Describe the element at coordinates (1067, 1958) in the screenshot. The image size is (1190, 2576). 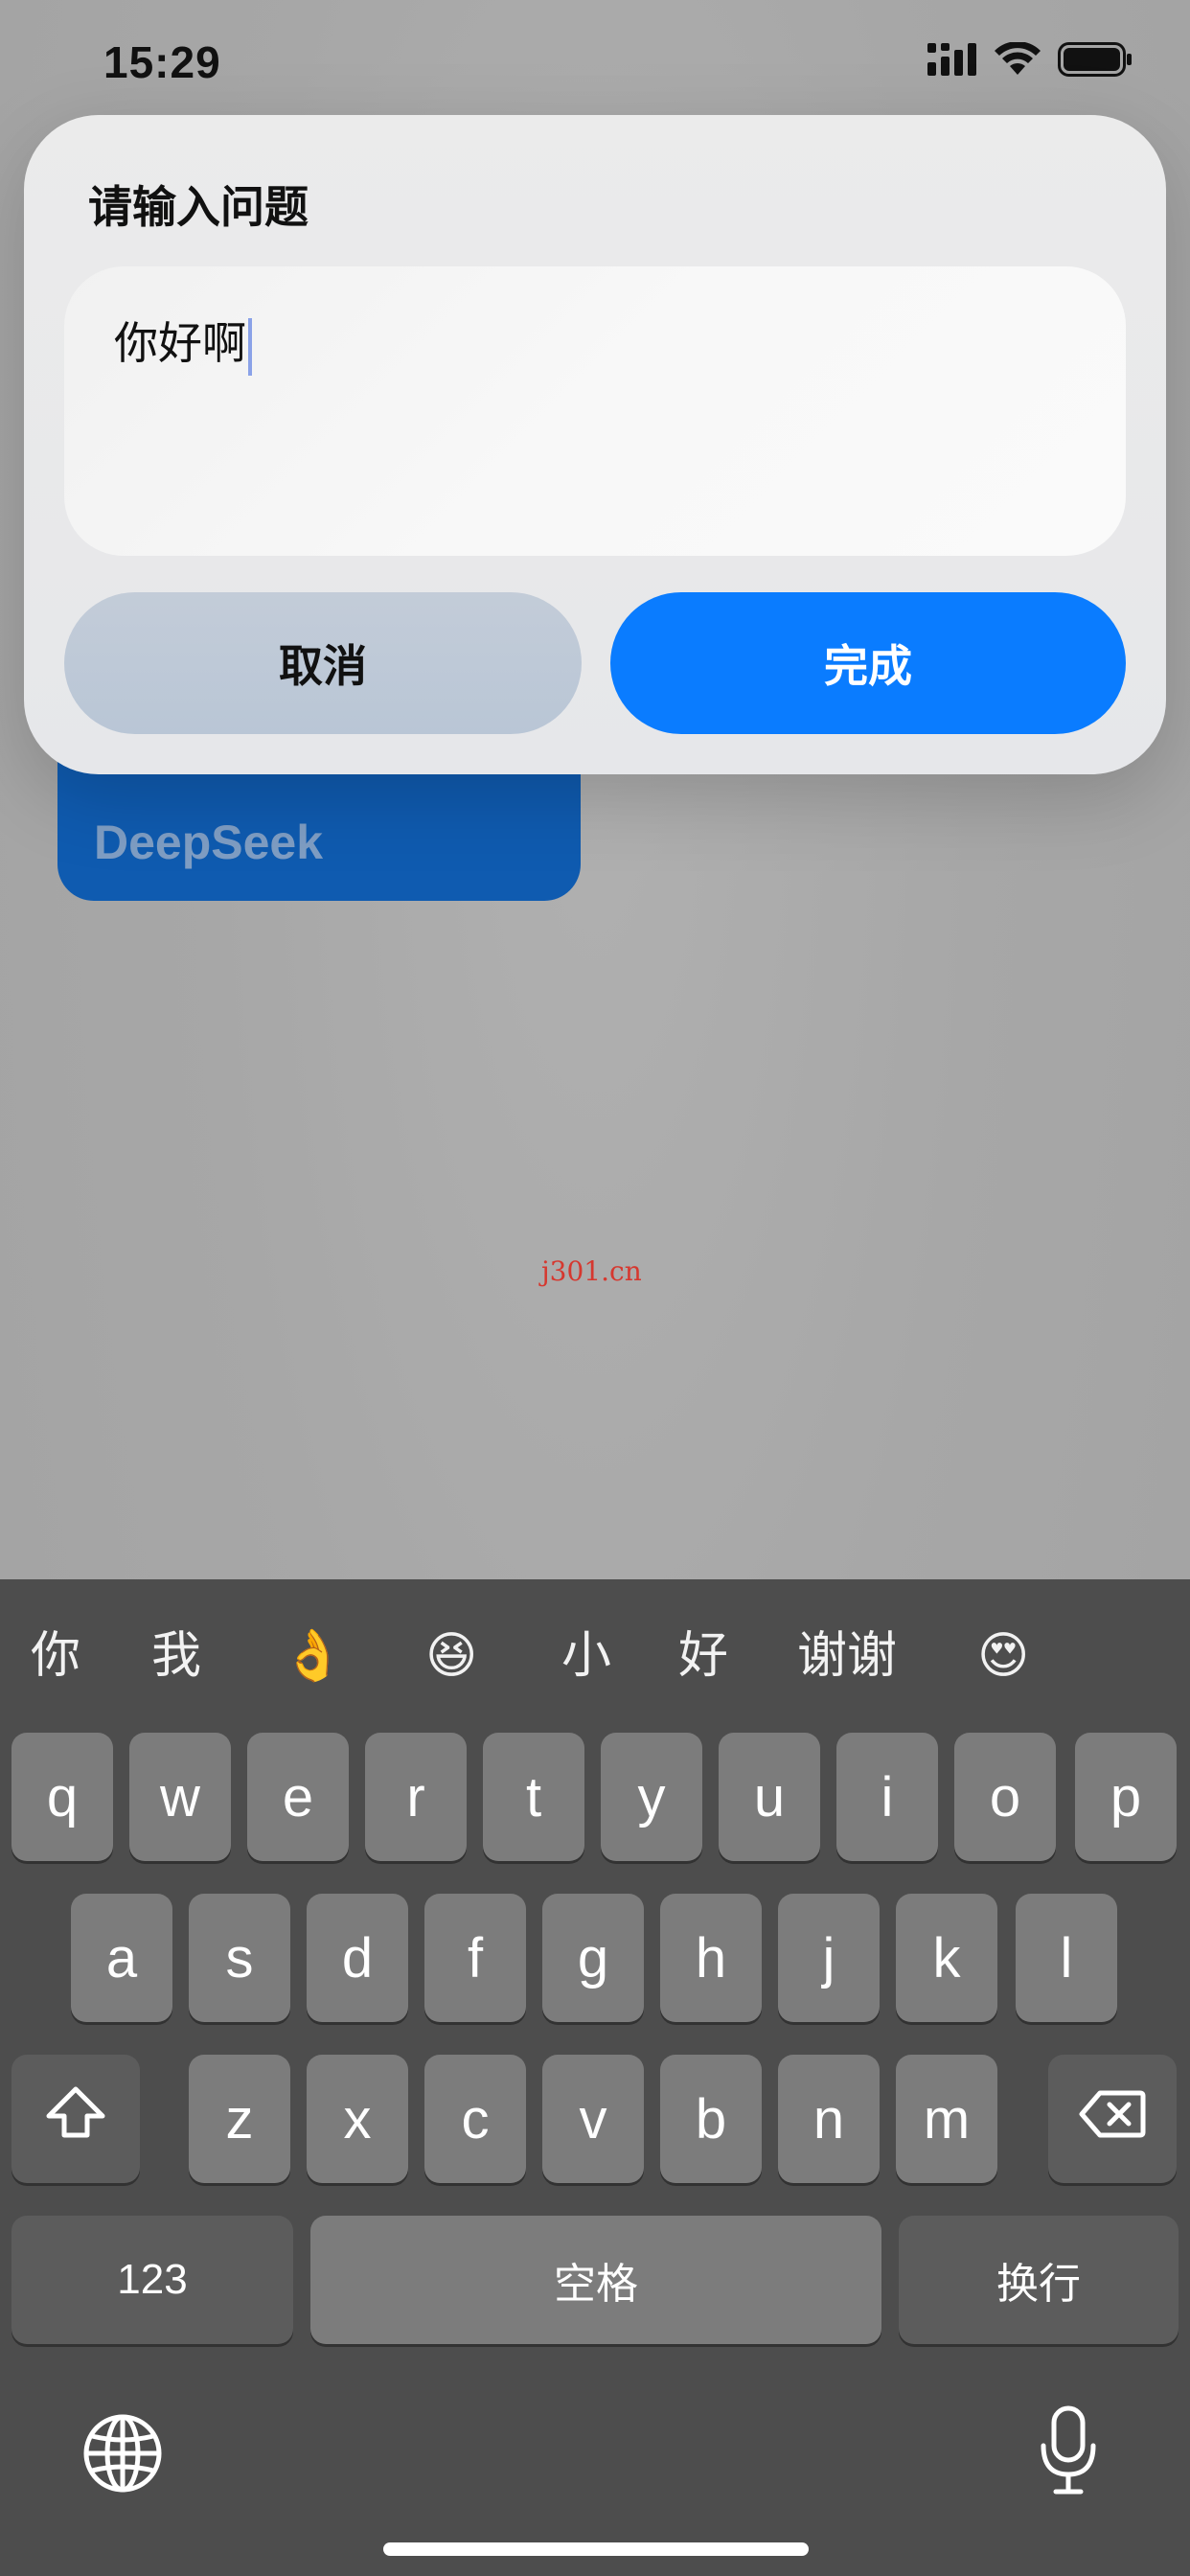
I see `key-l: l` at that location.